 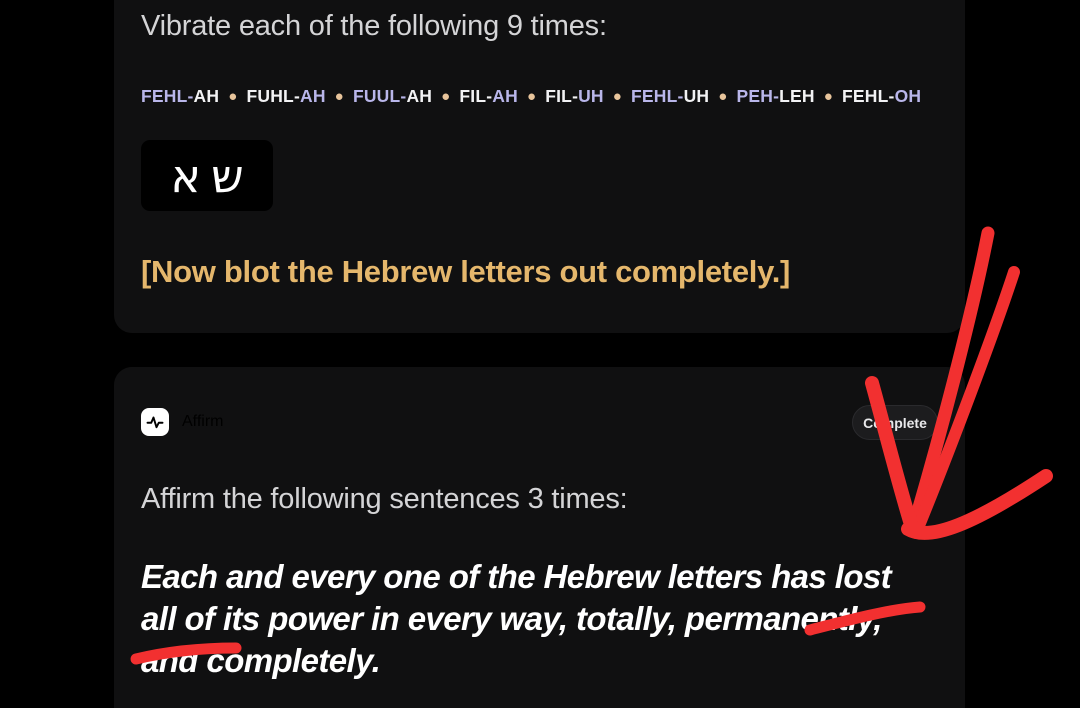 I want to click on affirm-card-label: Affirm, so click(x=203, y=421).